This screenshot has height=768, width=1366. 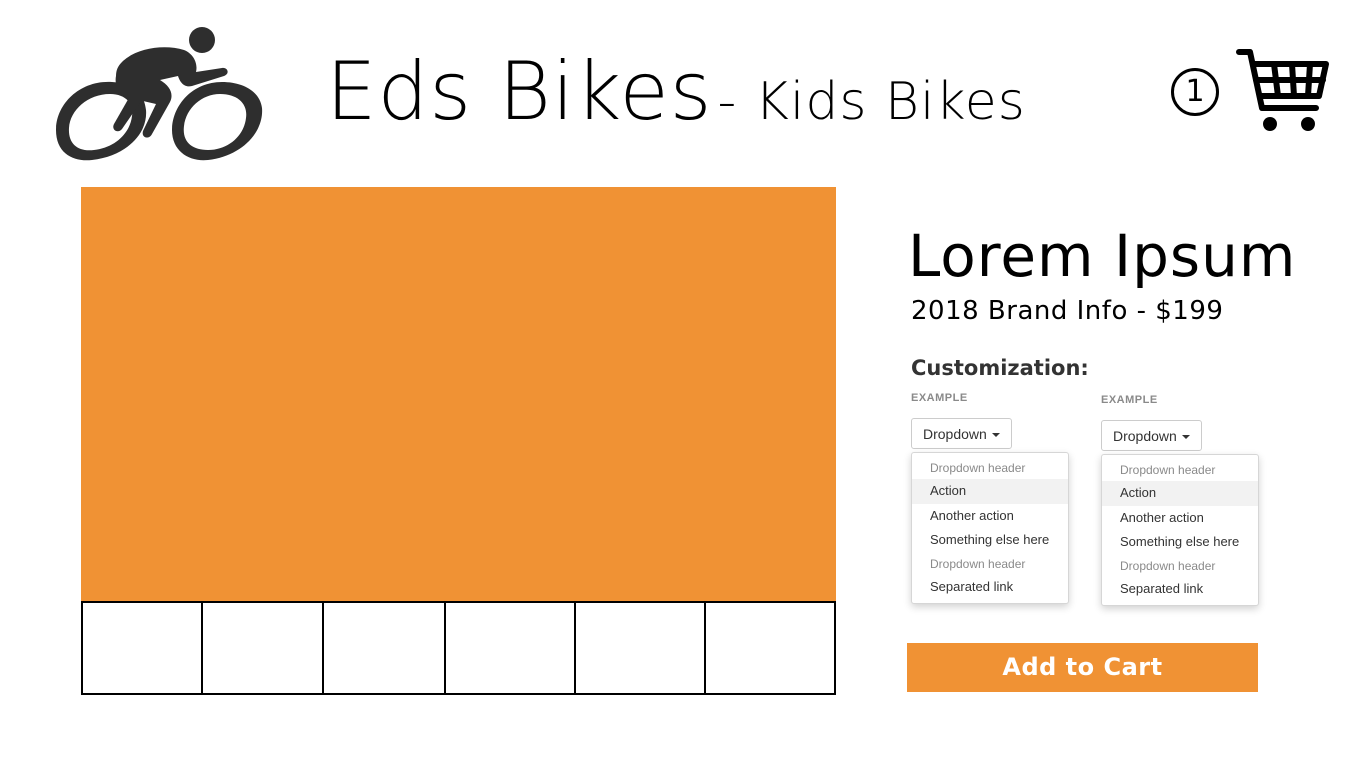 I want to click on thumbnail-strip, so click(x=458, y=648).